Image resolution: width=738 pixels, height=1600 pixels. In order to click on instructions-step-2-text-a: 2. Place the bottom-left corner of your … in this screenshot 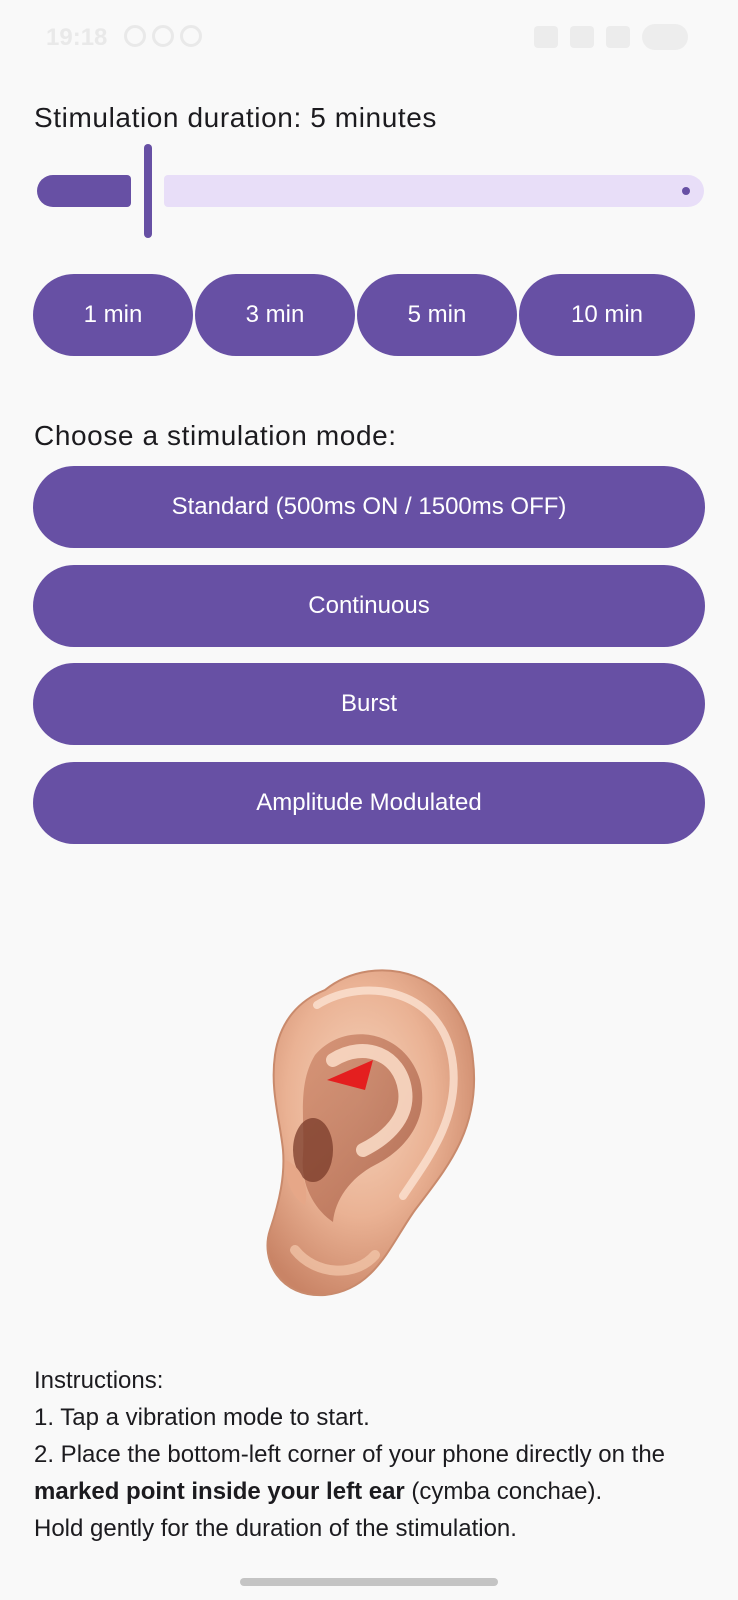, I will do `click(350, 1454)`.